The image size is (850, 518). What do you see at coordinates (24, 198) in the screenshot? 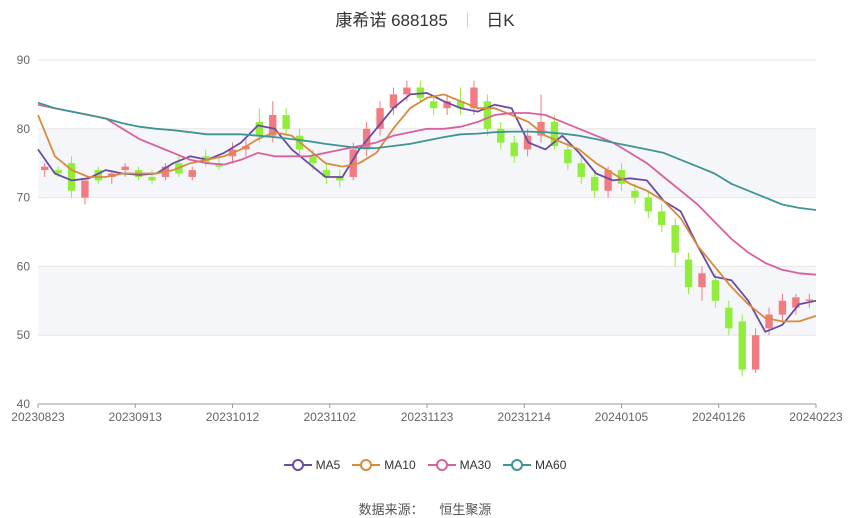
I see `y-tick-label: 70` at bounding box center [24, 198].